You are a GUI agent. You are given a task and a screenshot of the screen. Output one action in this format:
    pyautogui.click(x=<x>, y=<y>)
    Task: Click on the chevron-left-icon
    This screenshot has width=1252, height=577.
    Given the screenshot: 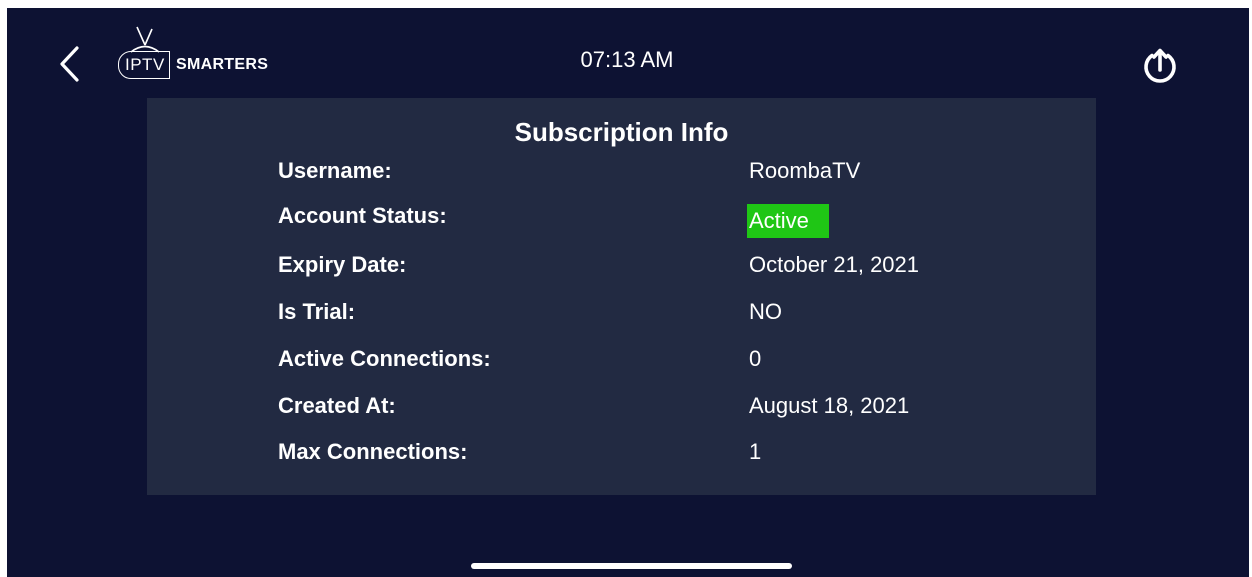 What is the action you would take?
    pyautogui.click(x=69, y=64)
    